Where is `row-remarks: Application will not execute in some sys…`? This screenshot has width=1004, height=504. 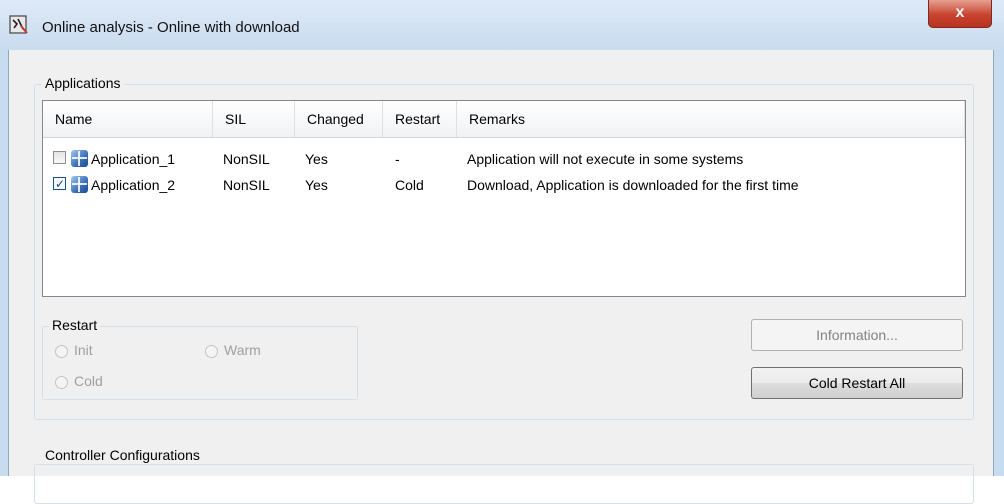 row-remarks: Application will not execute in some sys… is located at coordinates (605, 159).